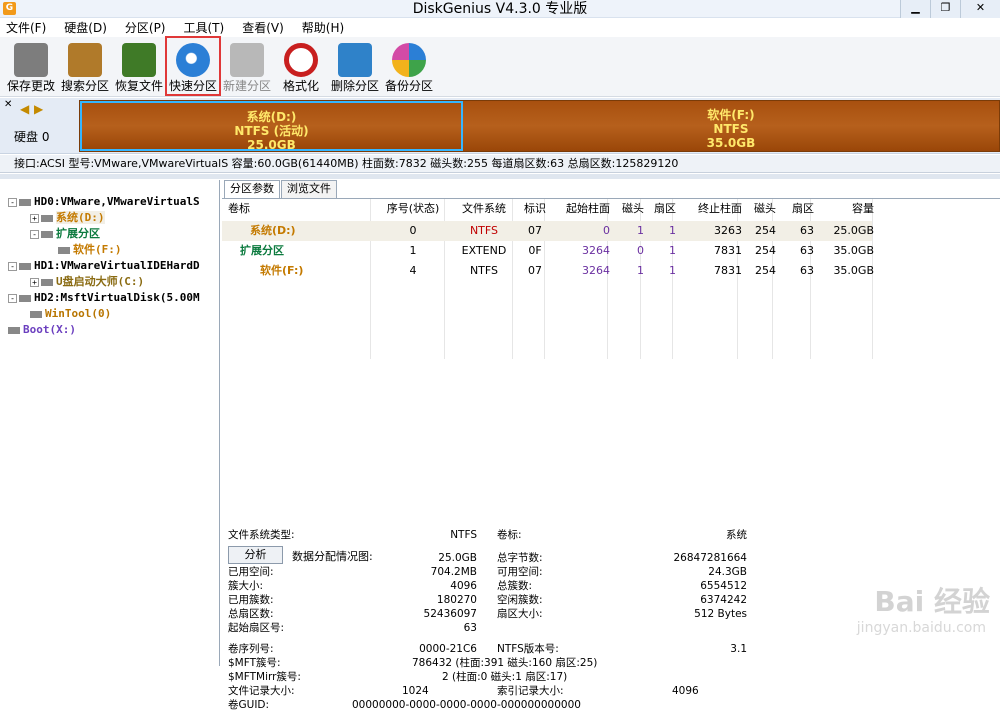  What do you see at coordinates (413, 270) in the screenshot?
I see `table-cell-seq: 4` at bounding box center [413, 270].